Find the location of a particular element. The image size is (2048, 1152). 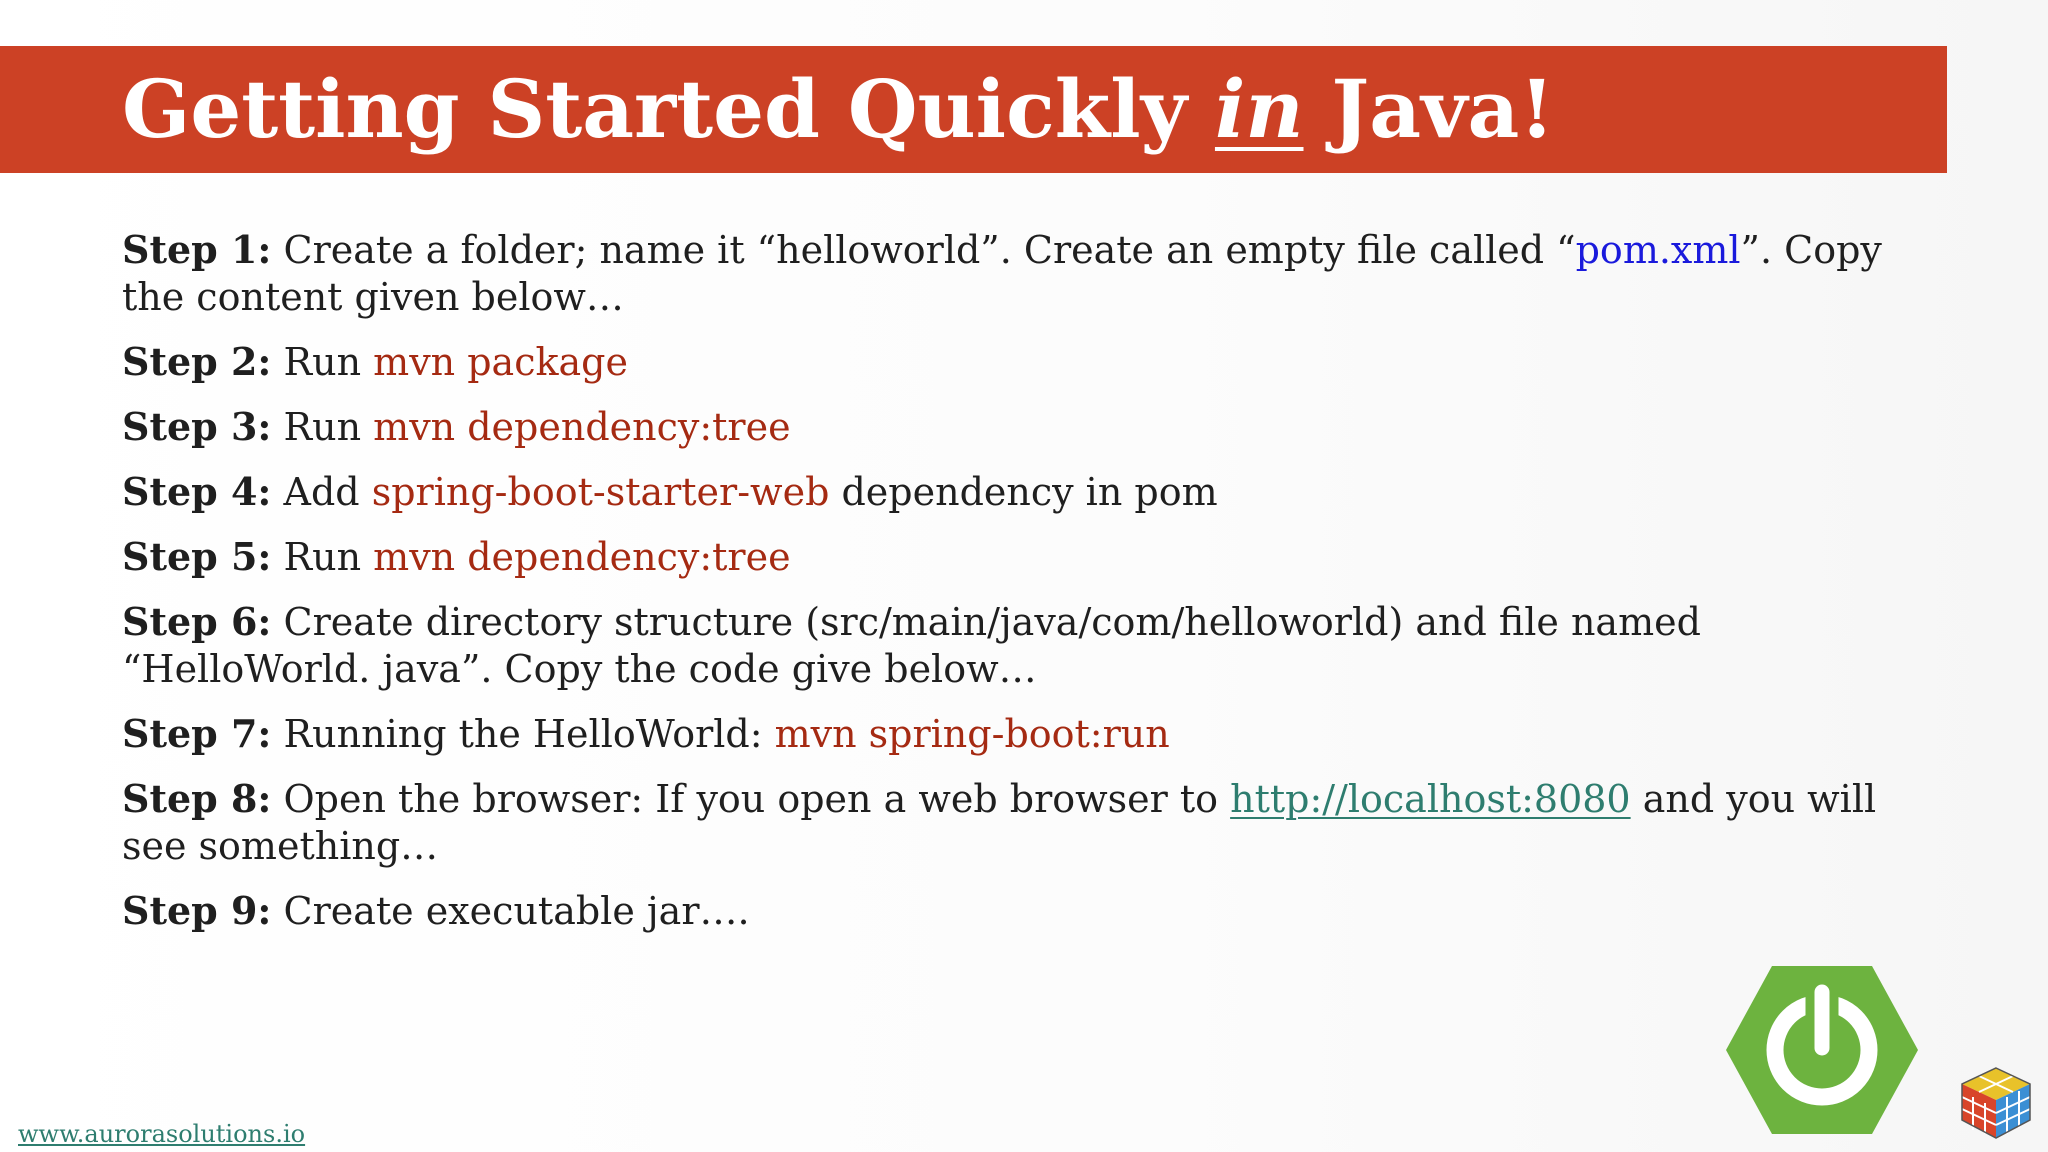

title-emphasis: in is located at coordinates (1259, 109).